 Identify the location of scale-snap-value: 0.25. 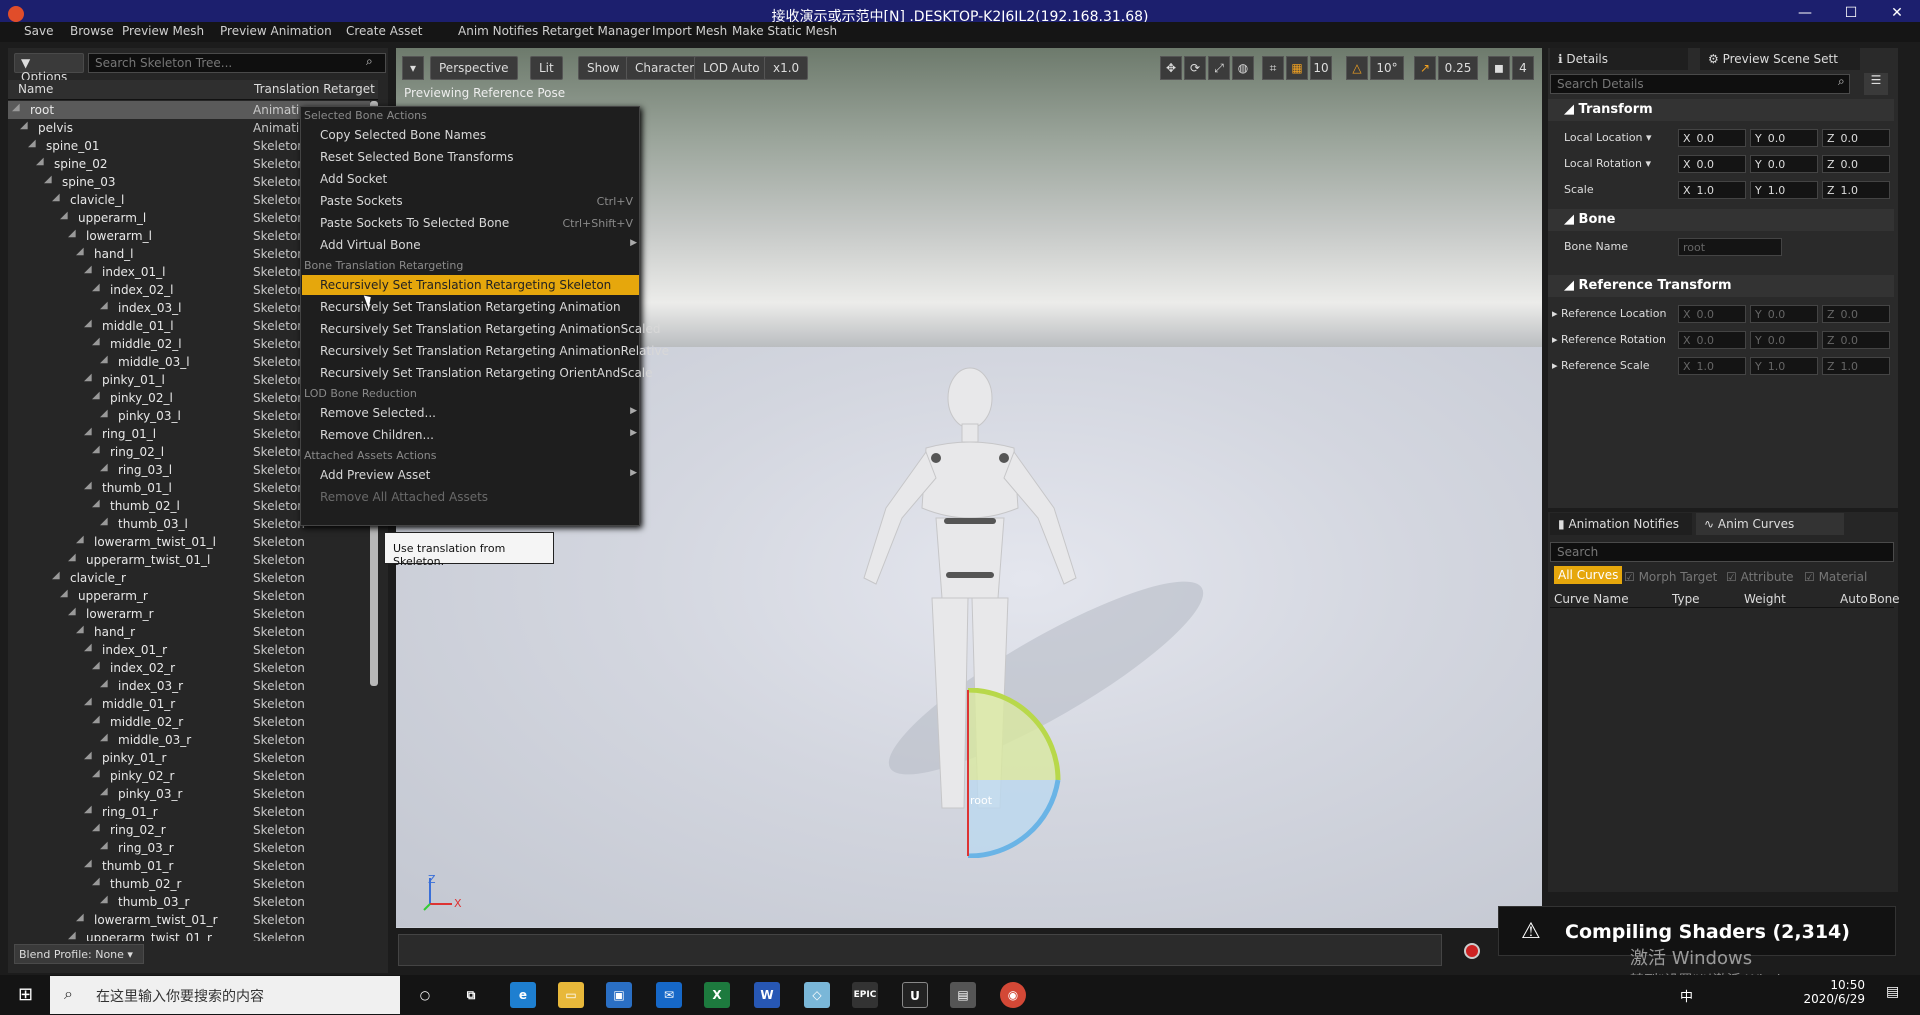
(1458, 68).